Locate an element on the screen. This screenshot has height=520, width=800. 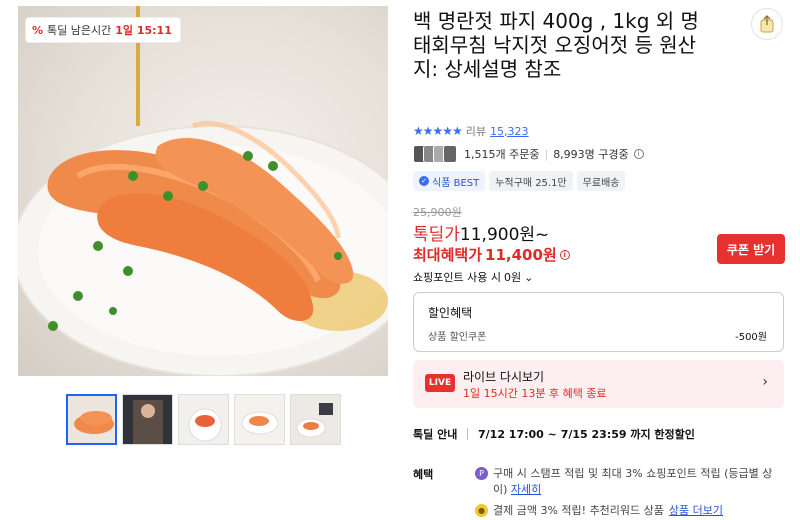
max-benefit-value: 11,400원 is located at coordinates (521, 255).